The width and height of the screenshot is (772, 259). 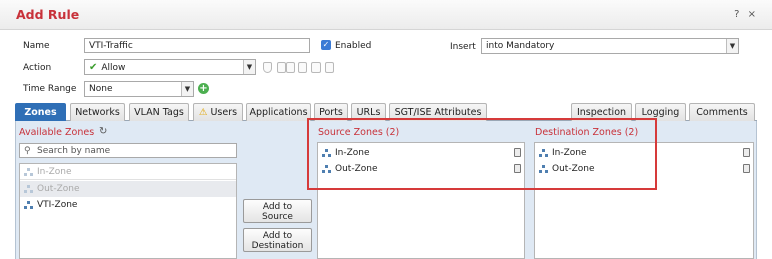 I want to click on document-icon, so click(x=329, y=67).